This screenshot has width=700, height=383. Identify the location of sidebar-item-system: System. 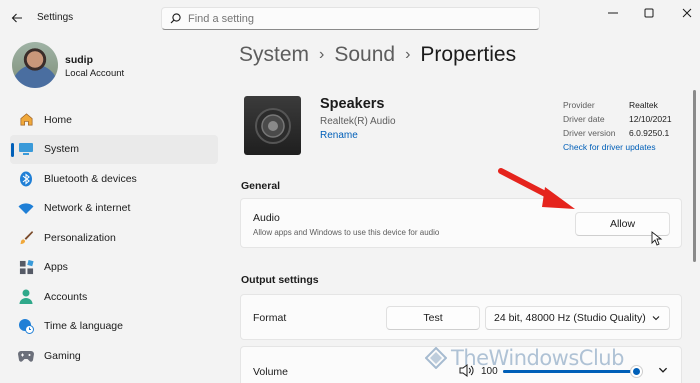
(114, 149).